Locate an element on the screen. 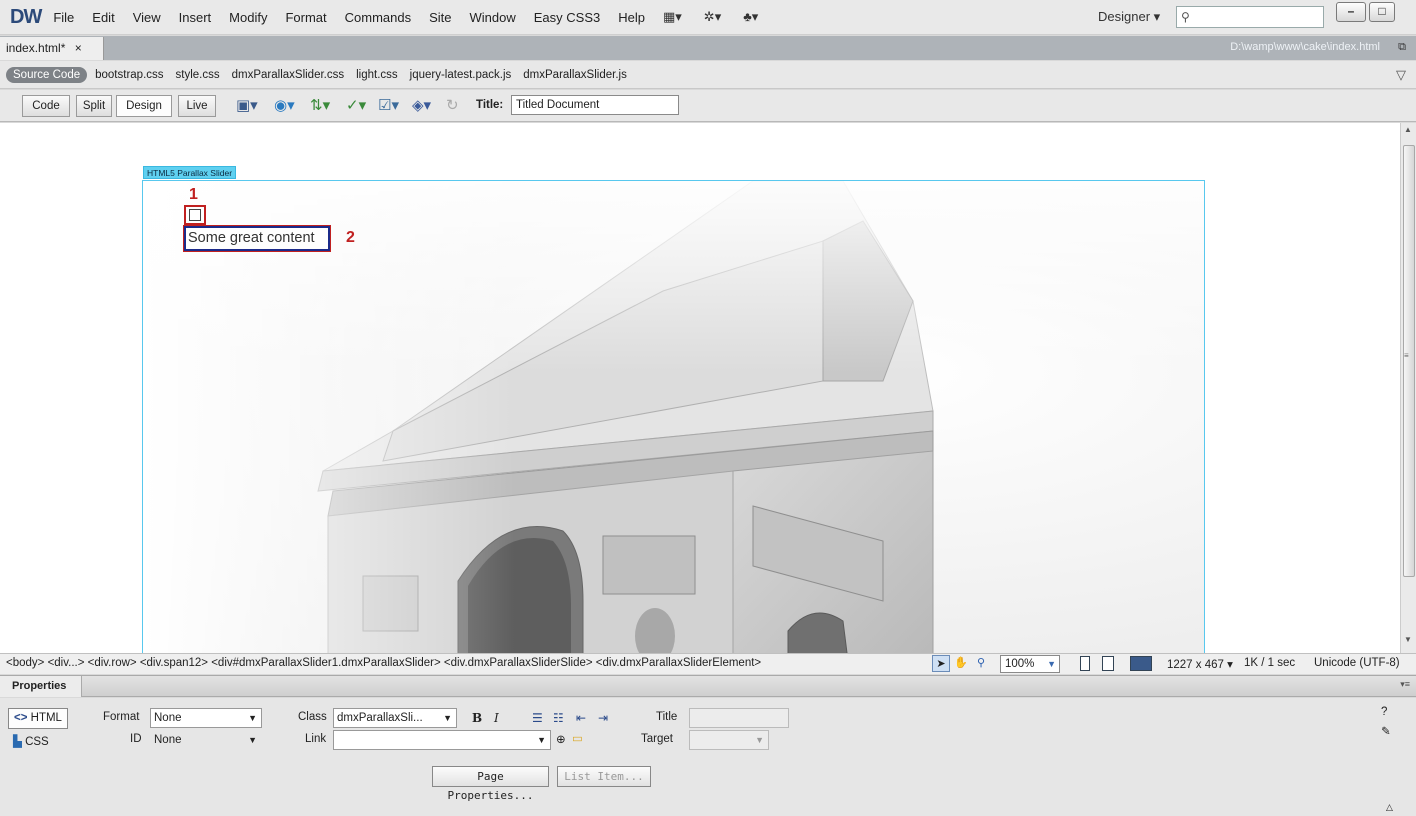 The image size is (1416, 816). preview-browser-icon: ◉▾ is located at coordinates (284, 105).